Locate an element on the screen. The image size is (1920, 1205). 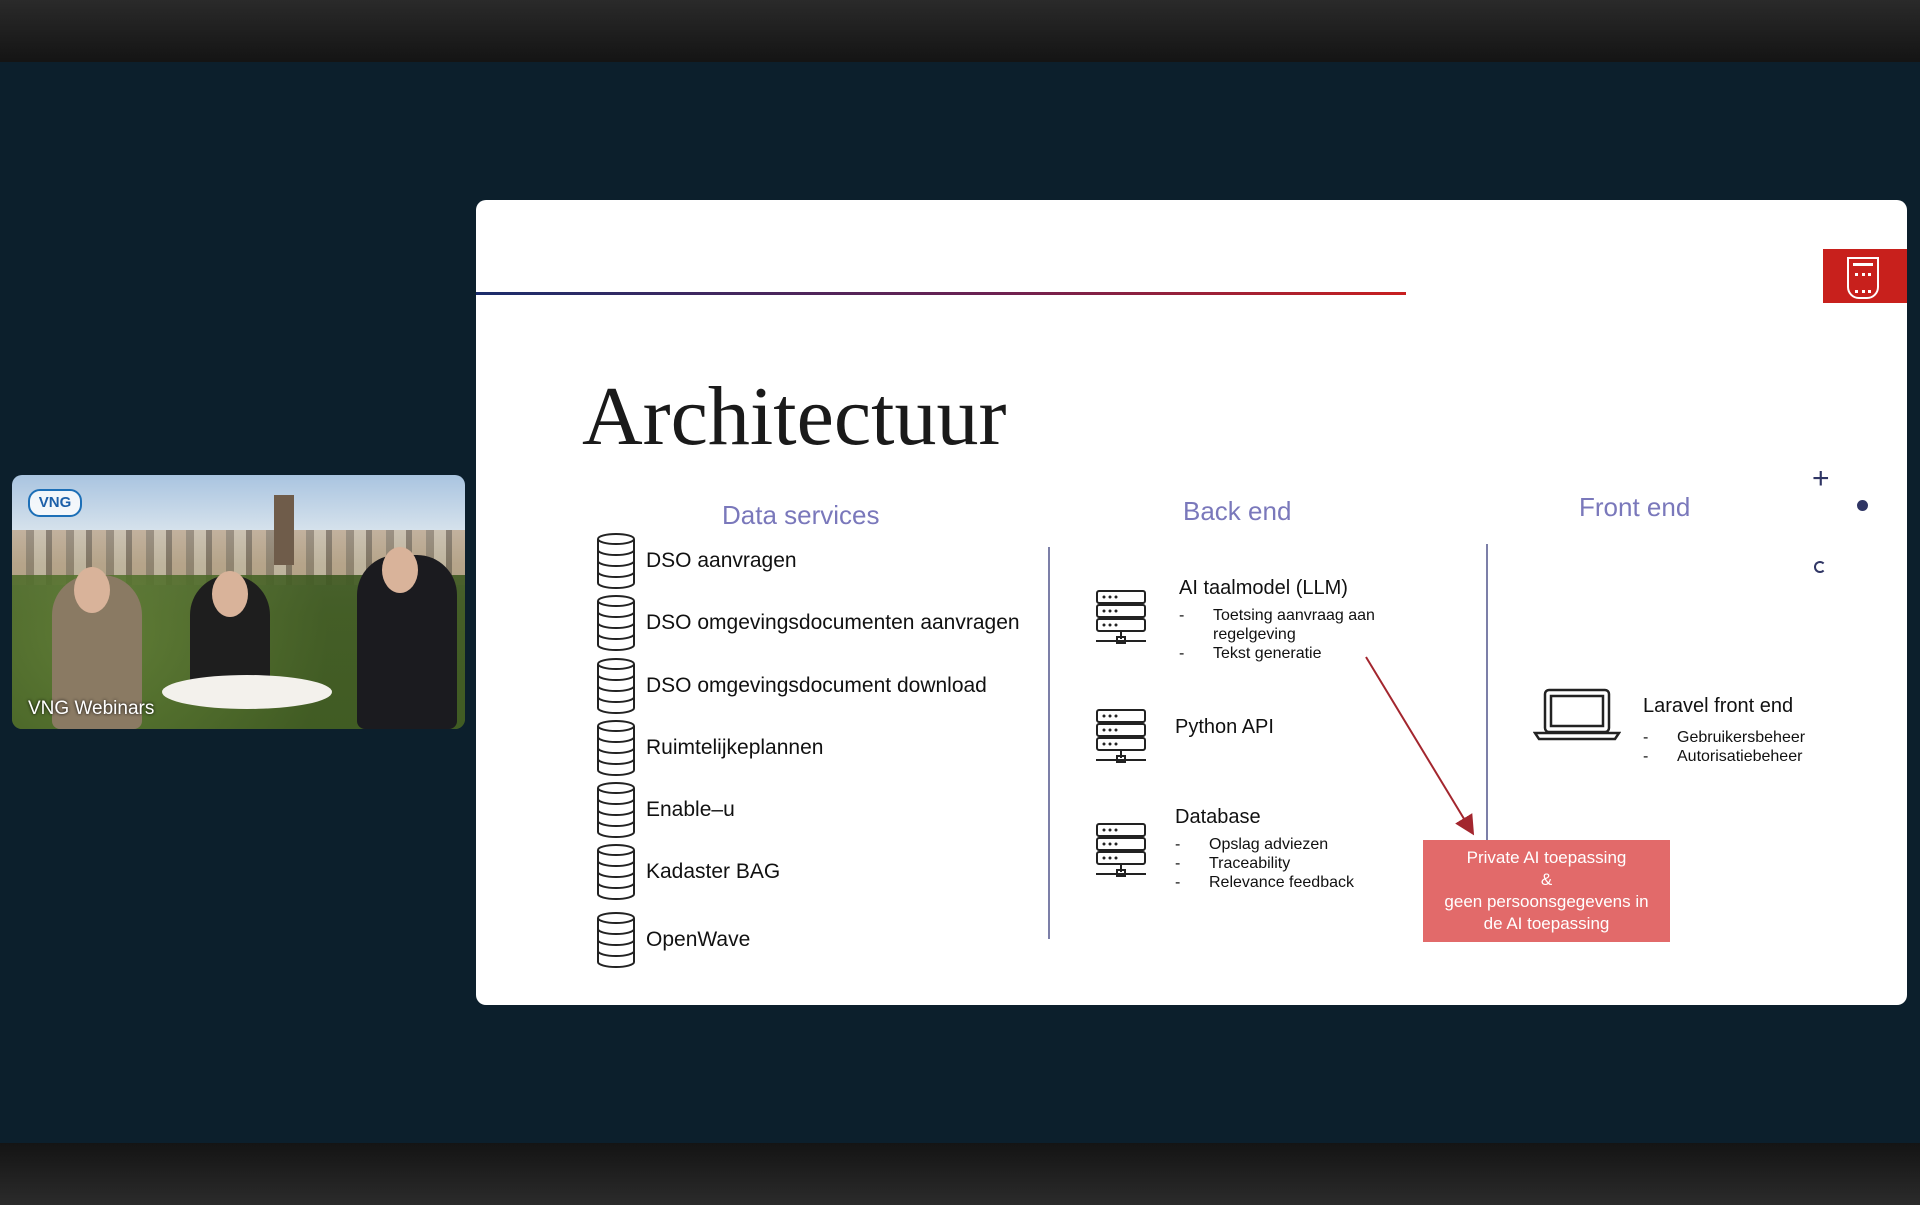
speaker-middle-head is located at coordinates (230, 594).